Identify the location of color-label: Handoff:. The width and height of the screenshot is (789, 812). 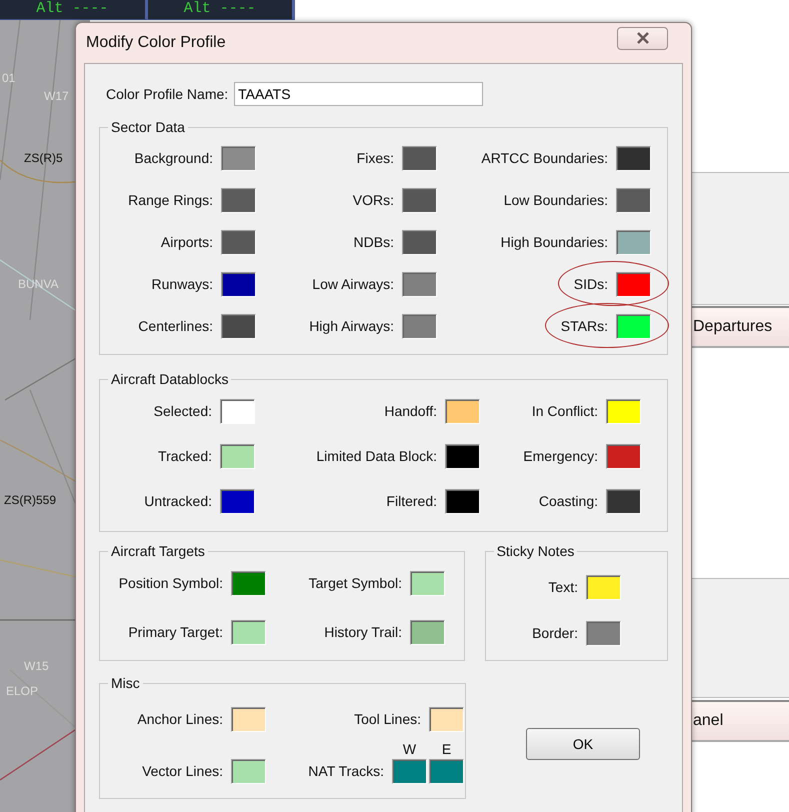
(410, 411).